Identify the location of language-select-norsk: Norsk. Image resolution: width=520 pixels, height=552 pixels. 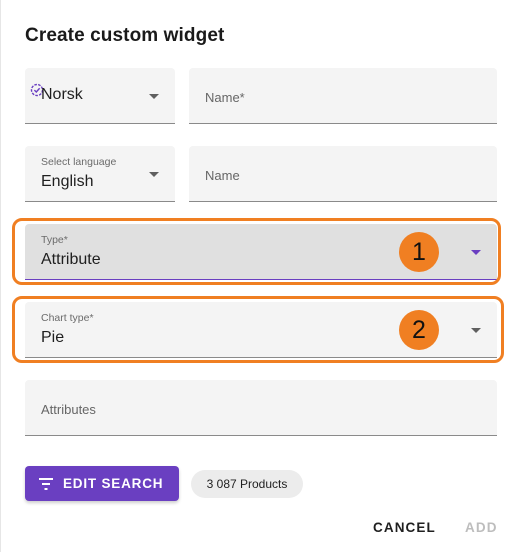
(100, 96).